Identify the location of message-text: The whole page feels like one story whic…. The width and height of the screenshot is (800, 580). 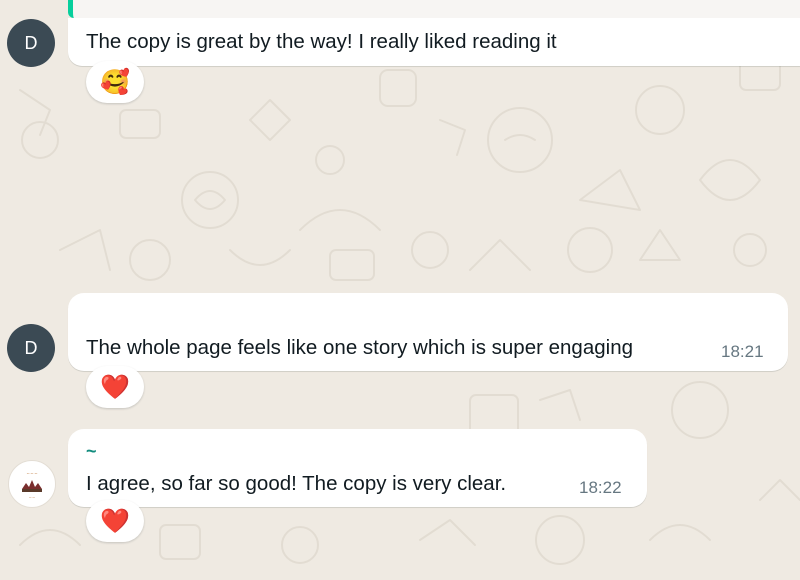
(359, 347).